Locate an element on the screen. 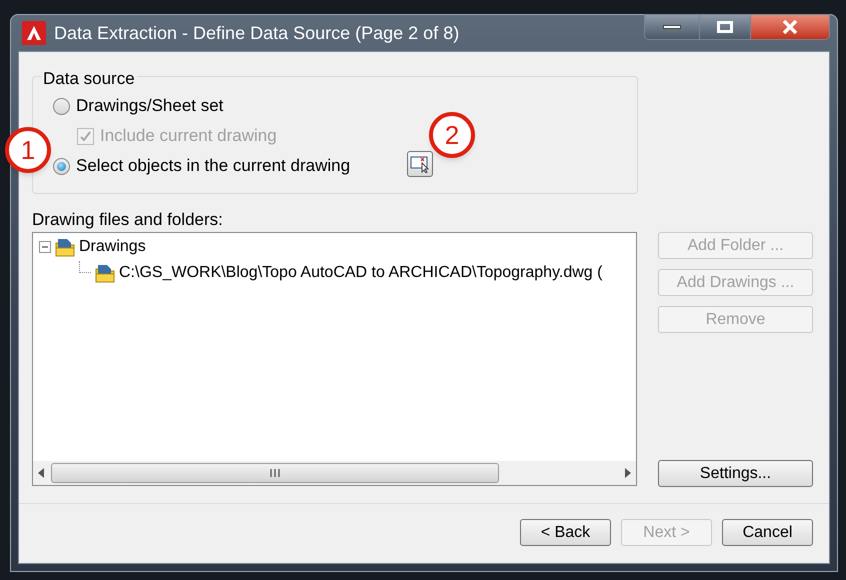 This screenshot has height=580, width=846. section-label: Drawing files and folders: is located at coordinates (128, 220).